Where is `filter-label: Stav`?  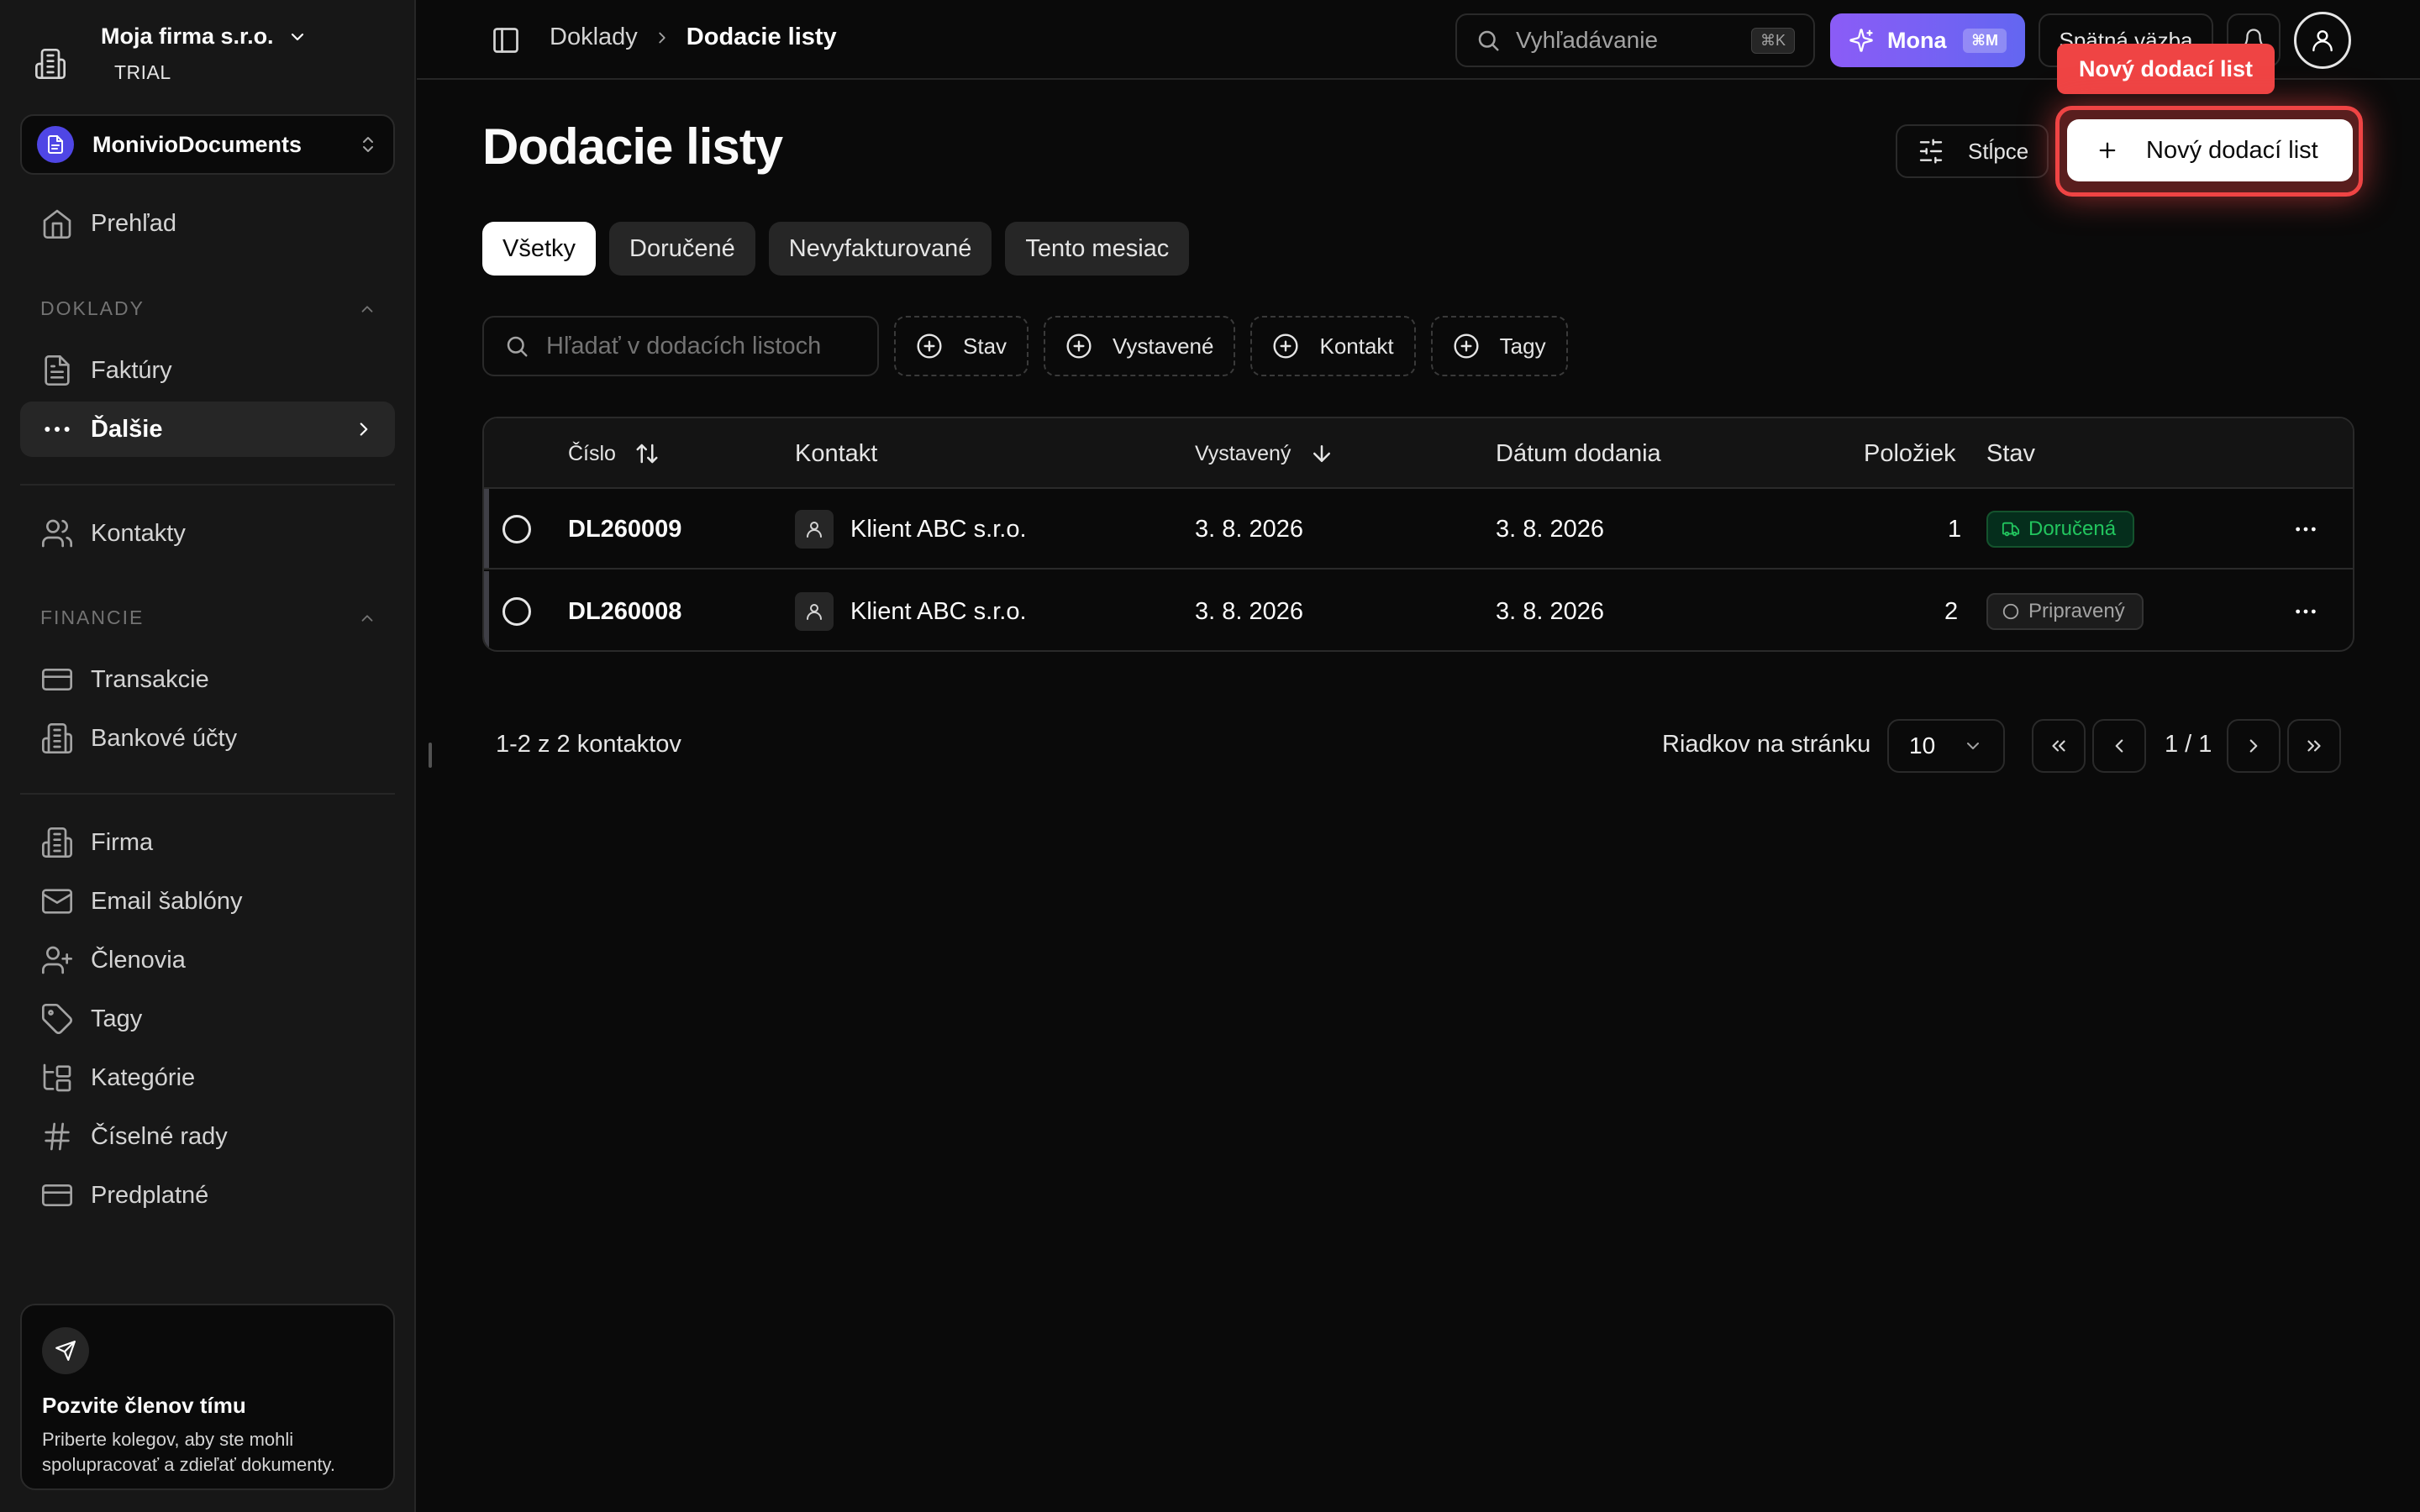 filter-label: Stav is located at coordinates (985, 346).